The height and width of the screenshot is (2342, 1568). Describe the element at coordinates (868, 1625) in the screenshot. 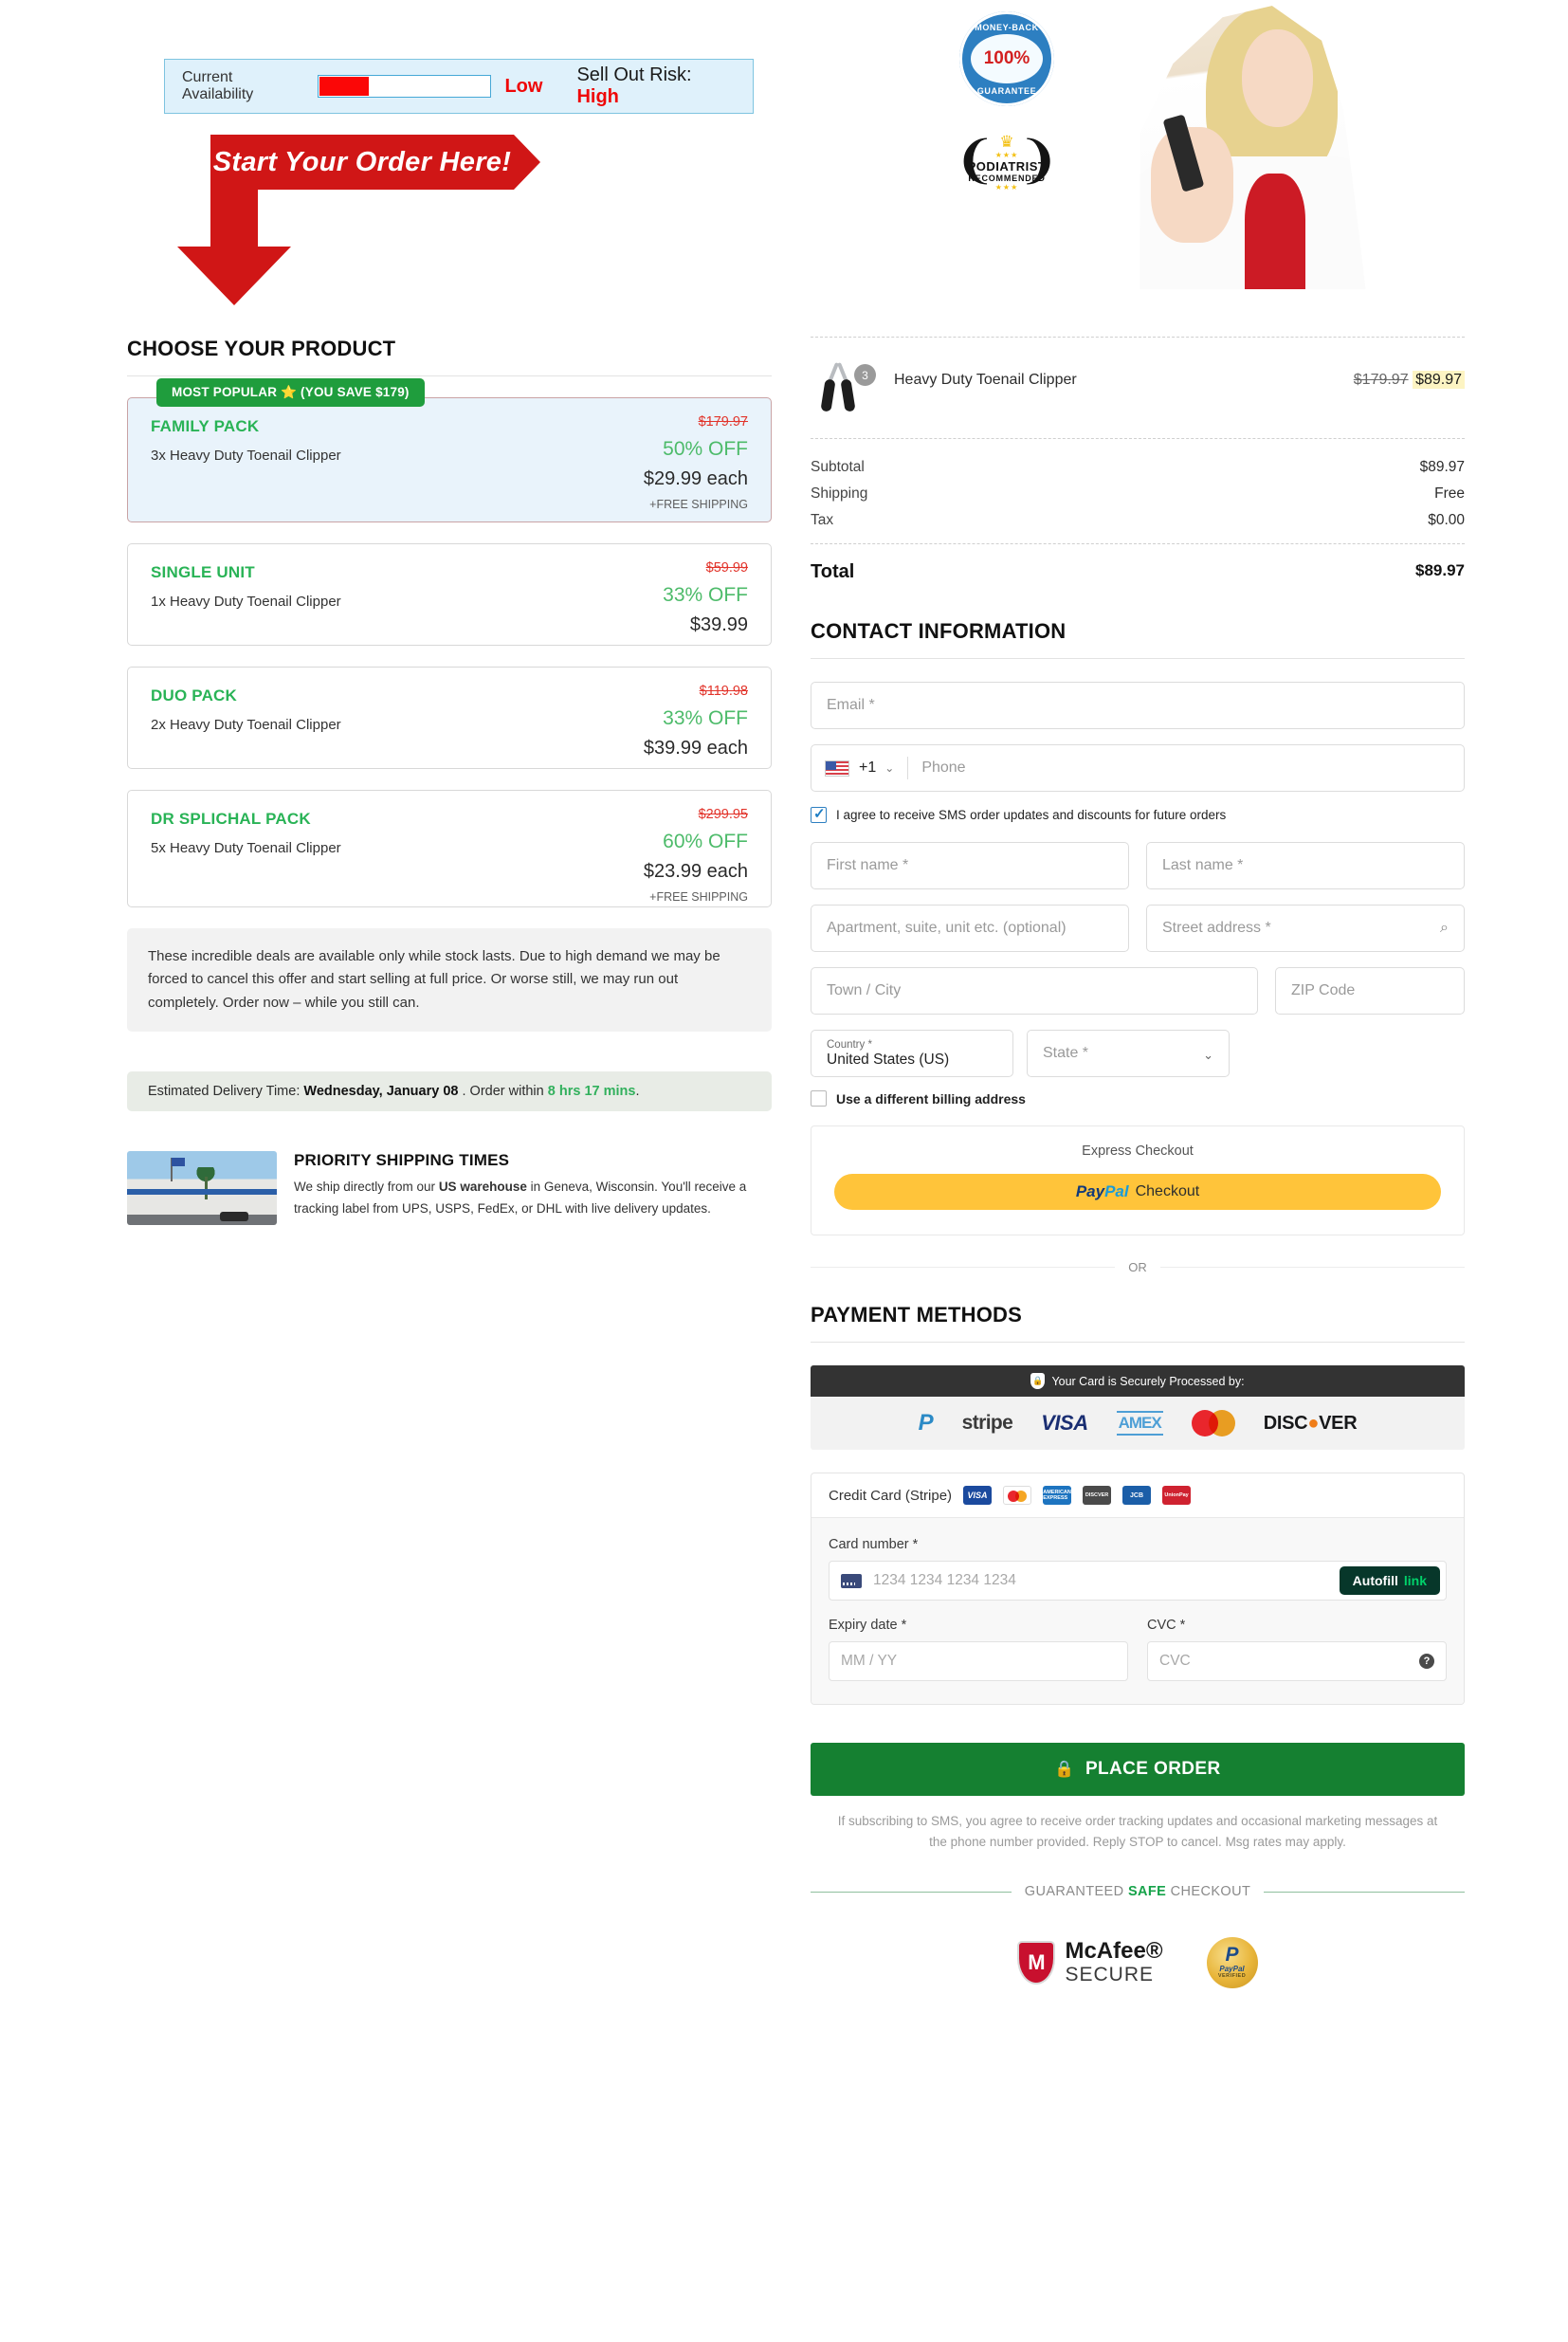

I see `expiry-label: Expiry date *` at that location.